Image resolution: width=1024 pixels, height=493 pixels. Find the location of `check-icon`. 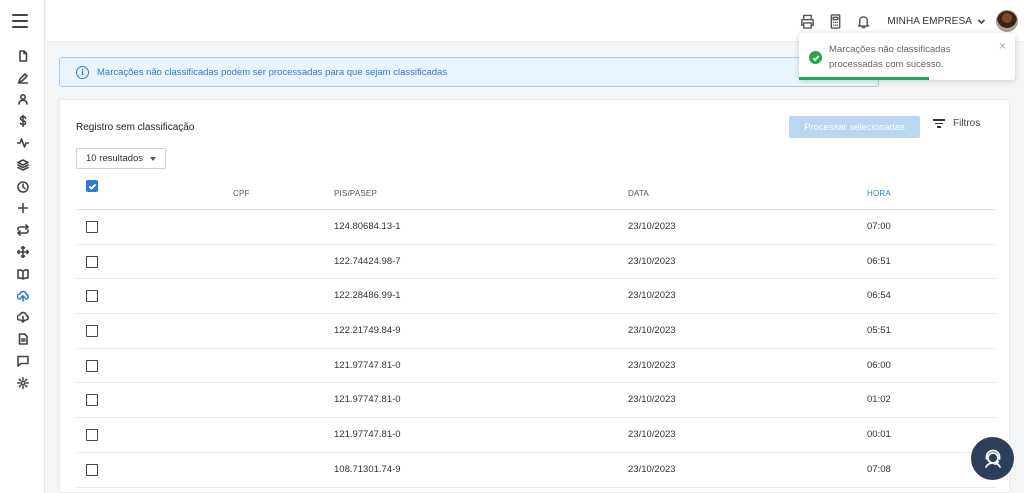

check-icon is located at coordinates (92, 186).